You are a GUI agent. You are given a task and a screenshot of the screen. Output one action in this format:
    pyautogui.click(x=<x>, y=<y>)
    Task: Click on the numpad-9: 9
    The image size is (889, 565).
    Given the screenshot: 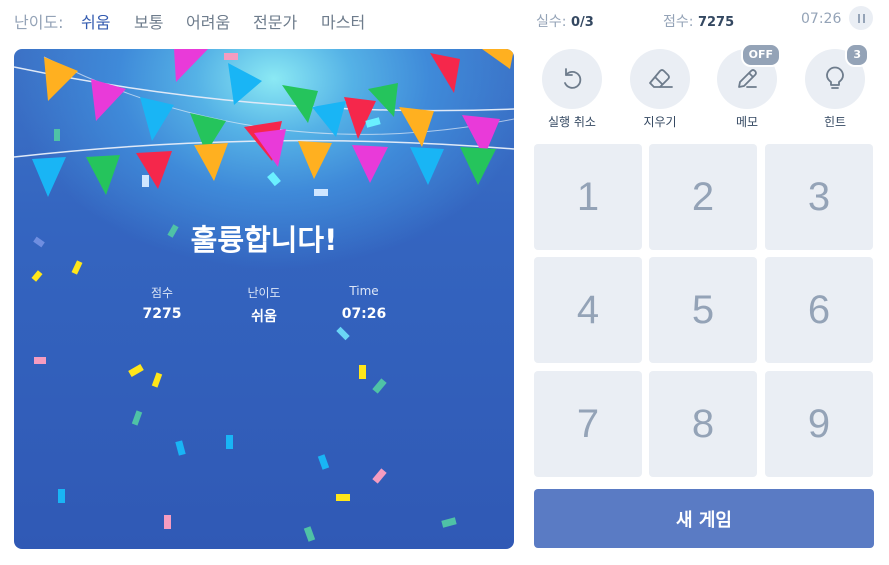 What is the action you would take?
    pyautogui.click(x=819, y=424)
    